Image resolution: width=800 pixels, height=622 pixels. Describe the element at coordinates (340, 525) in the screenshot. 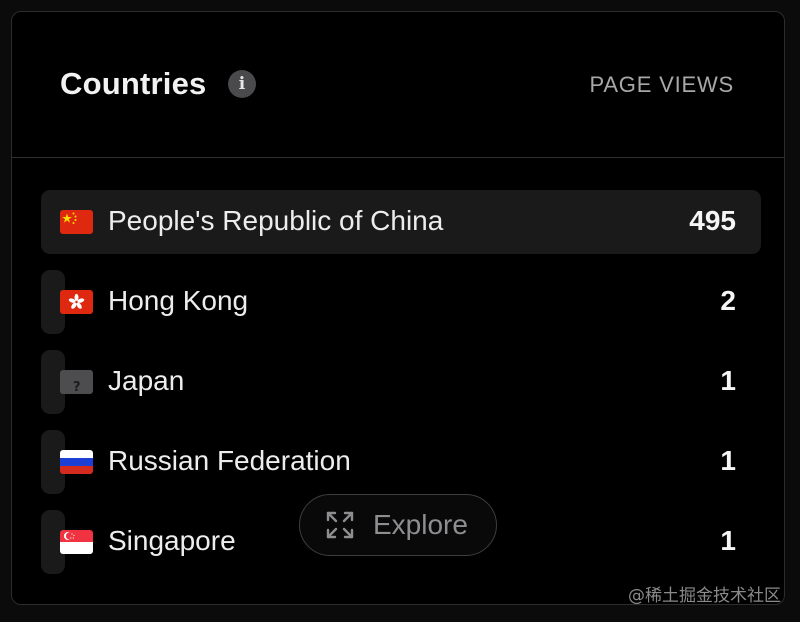

I see `expand-icon` at that location.